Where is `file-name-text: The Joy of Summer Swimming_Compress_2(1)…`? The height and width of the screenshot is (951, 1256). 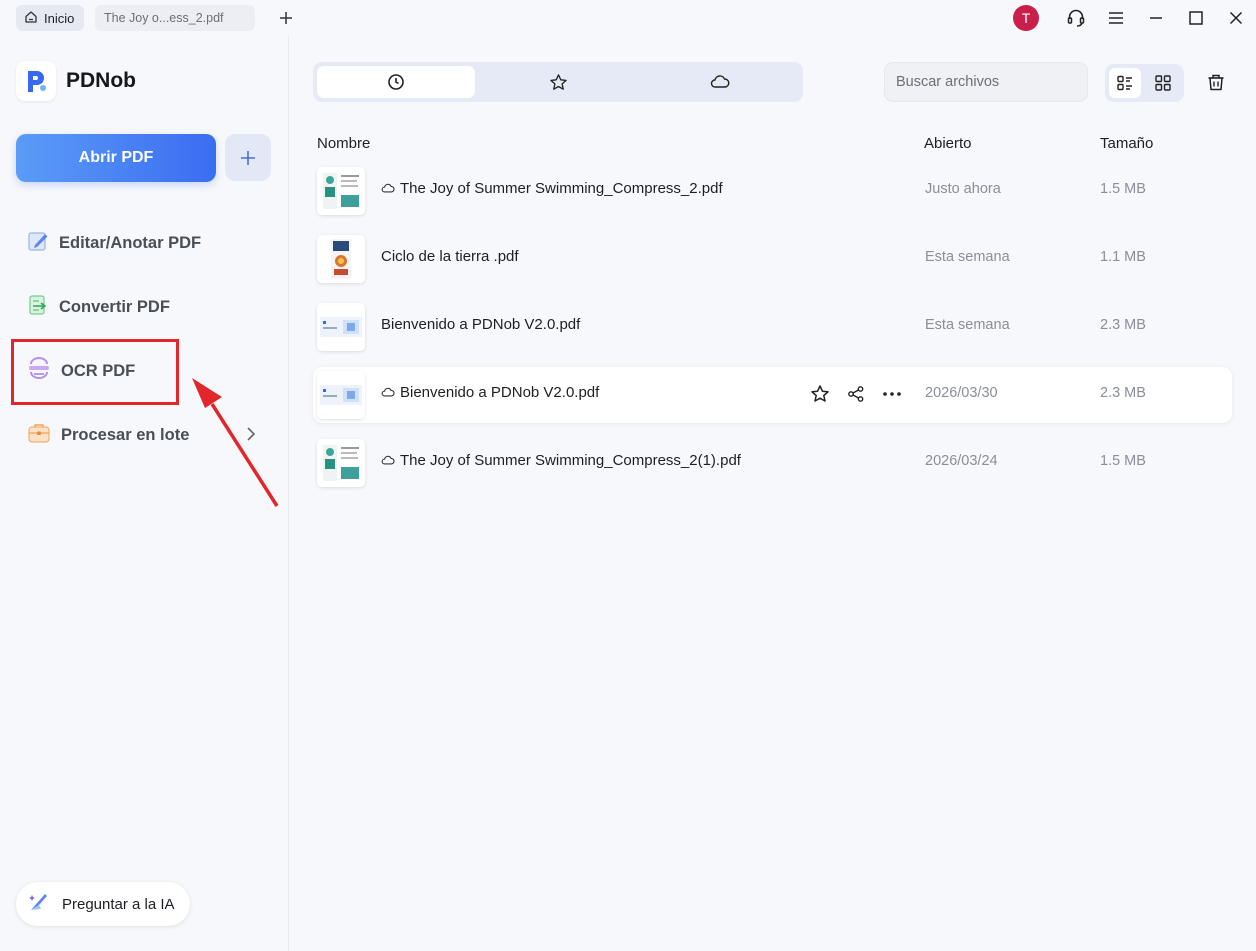 file-name-text: The Joy of Summer Swimming_Compress_2(1)… is located at coordinates (570, 460).